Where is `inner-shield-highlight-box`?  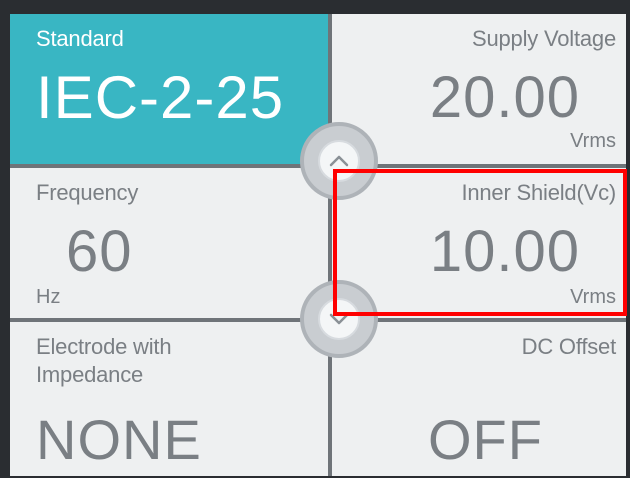
inner-shield-highlight-box is located at coordinates (480, 242).